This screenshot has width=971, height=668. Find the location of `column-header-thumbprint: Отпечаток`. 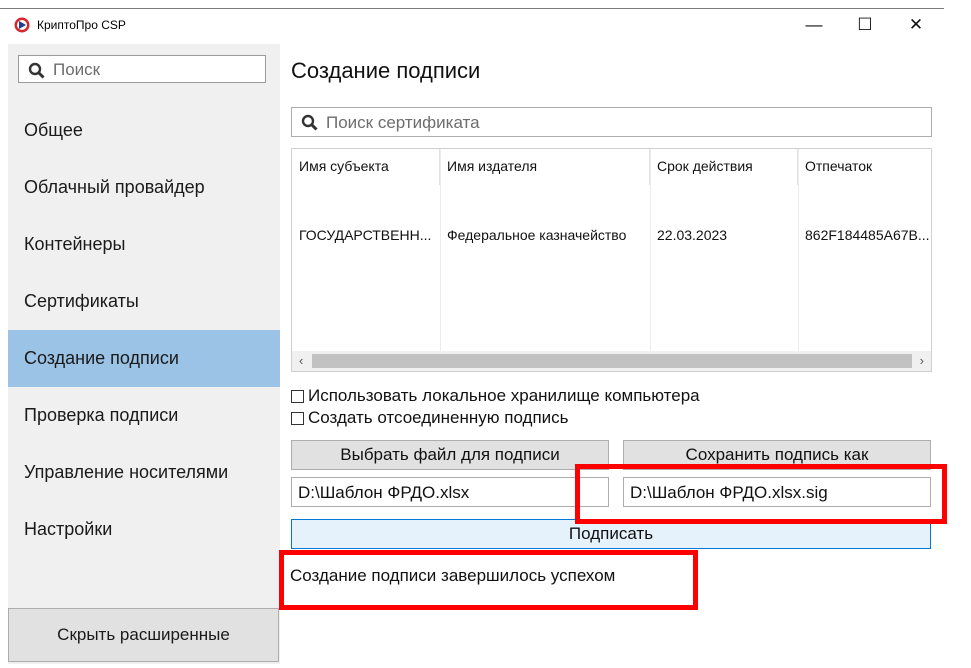

column-header-thumbprint: Отпечаток is located at coordinates (864, 167).